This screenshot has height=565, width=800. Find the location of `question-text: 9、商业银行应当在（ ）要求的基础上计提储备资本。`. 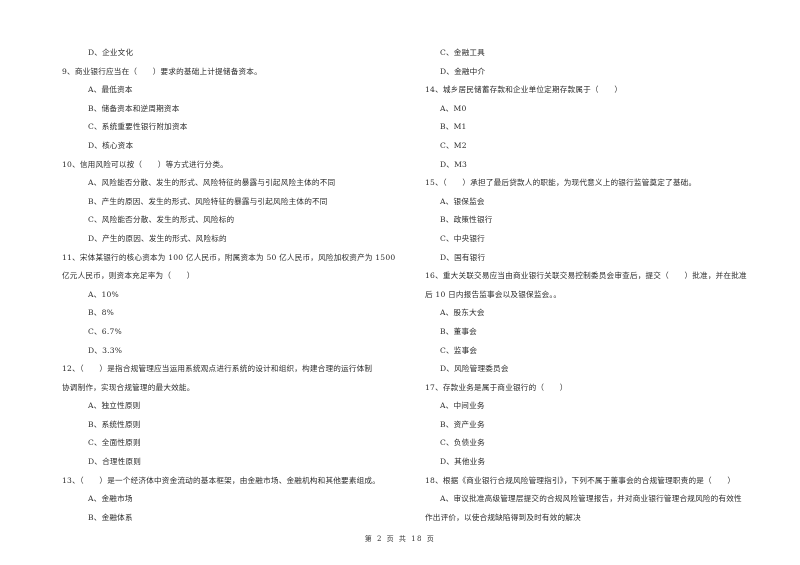

question-text: 9、商业银行应当在（ ）要求的基础上计提储备资本。 is located at coordinates (162, 71).